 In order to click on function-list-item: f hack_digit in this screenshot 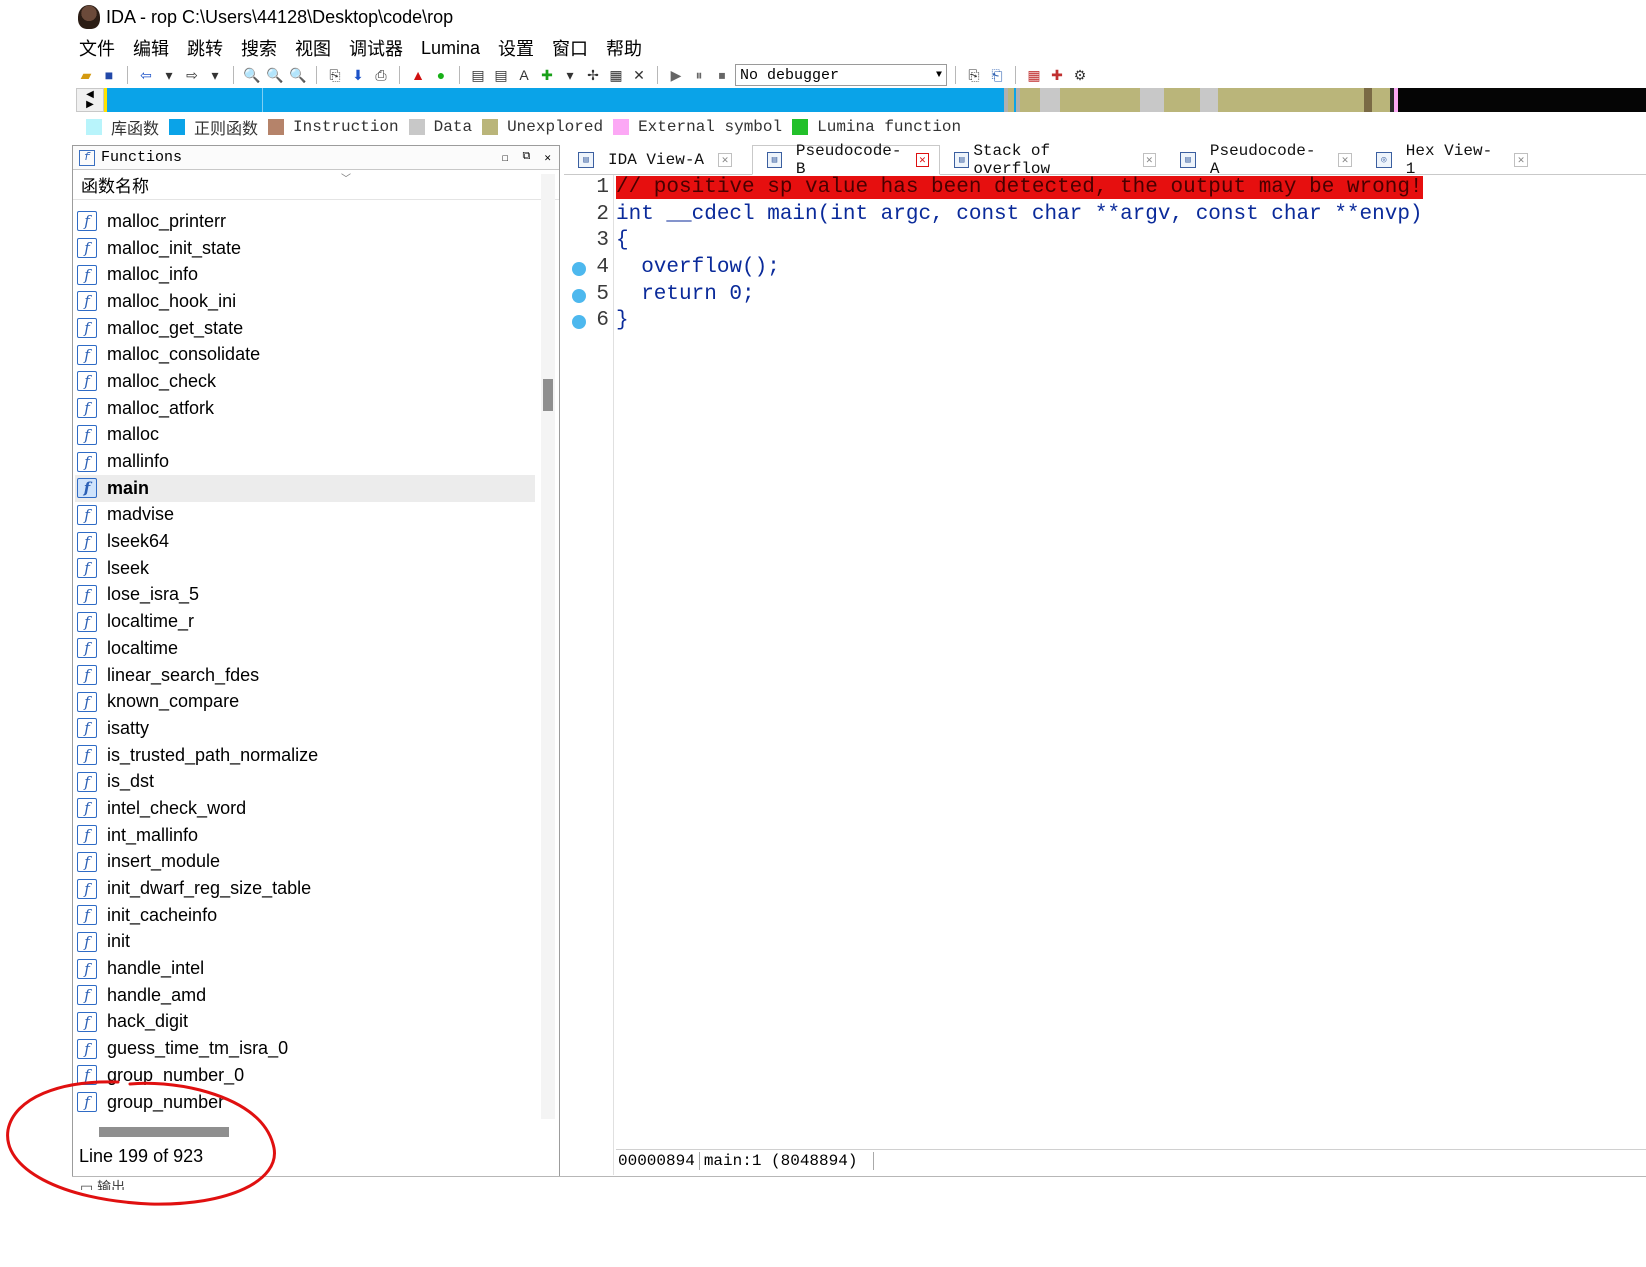, I will do `click(305, 1022)`.